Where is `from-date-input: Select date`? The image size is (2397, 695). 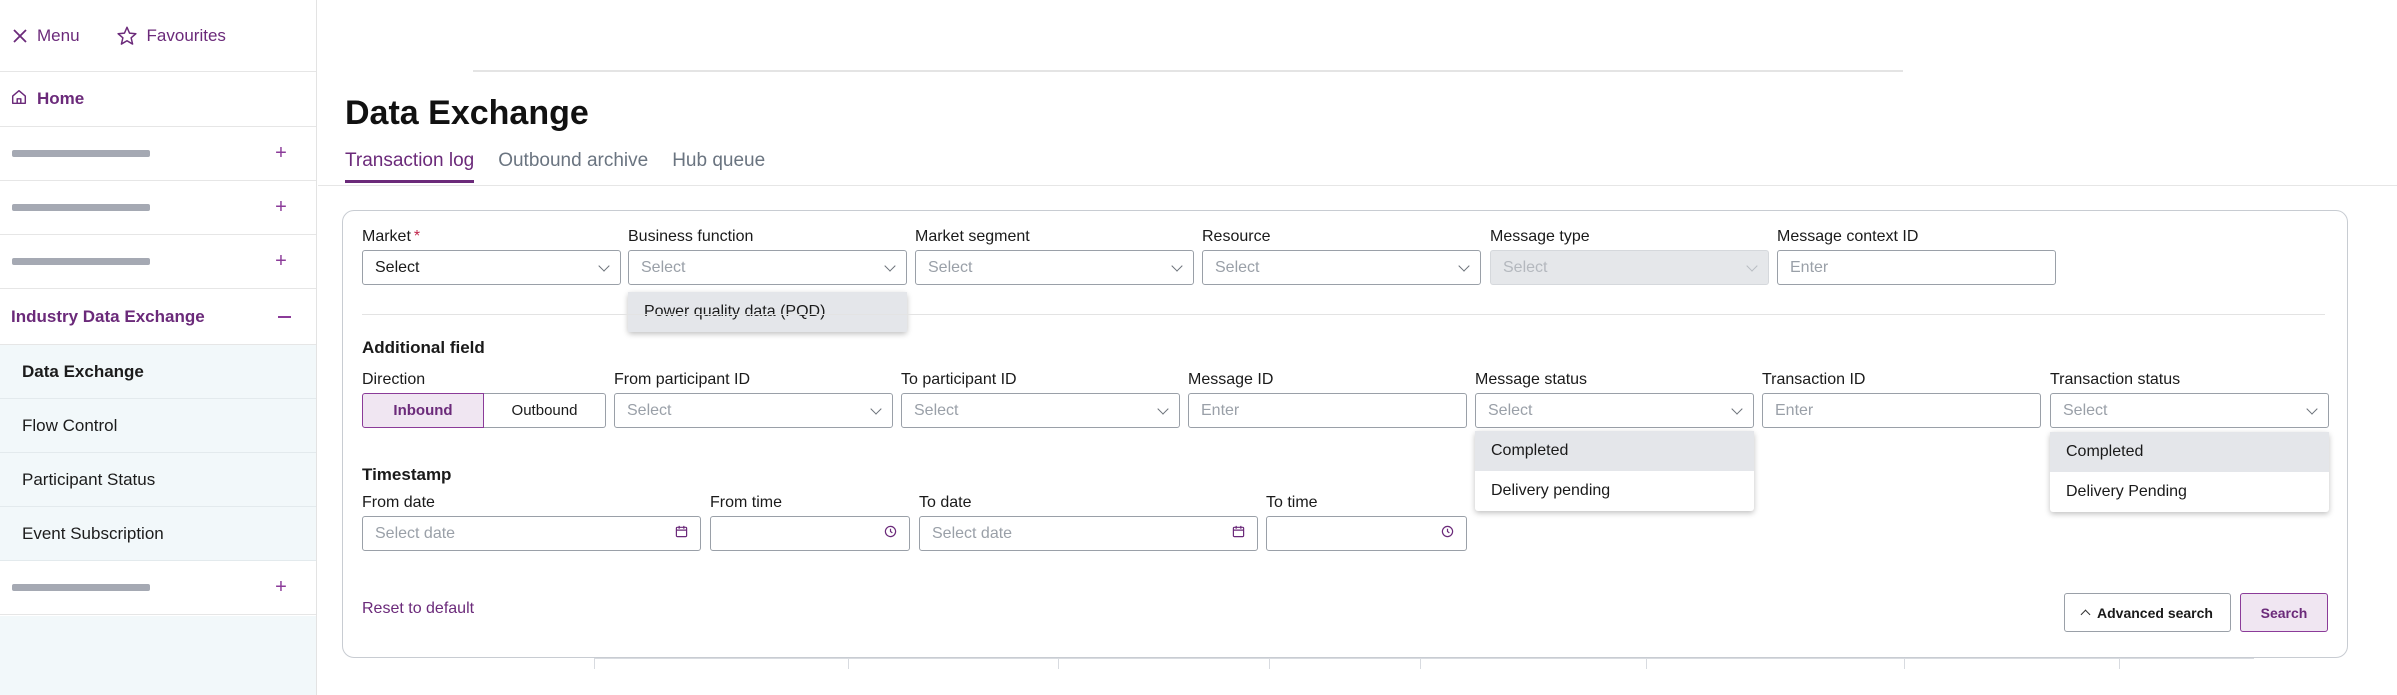 from-date-input: Select date is located at coordinates (531, 533).